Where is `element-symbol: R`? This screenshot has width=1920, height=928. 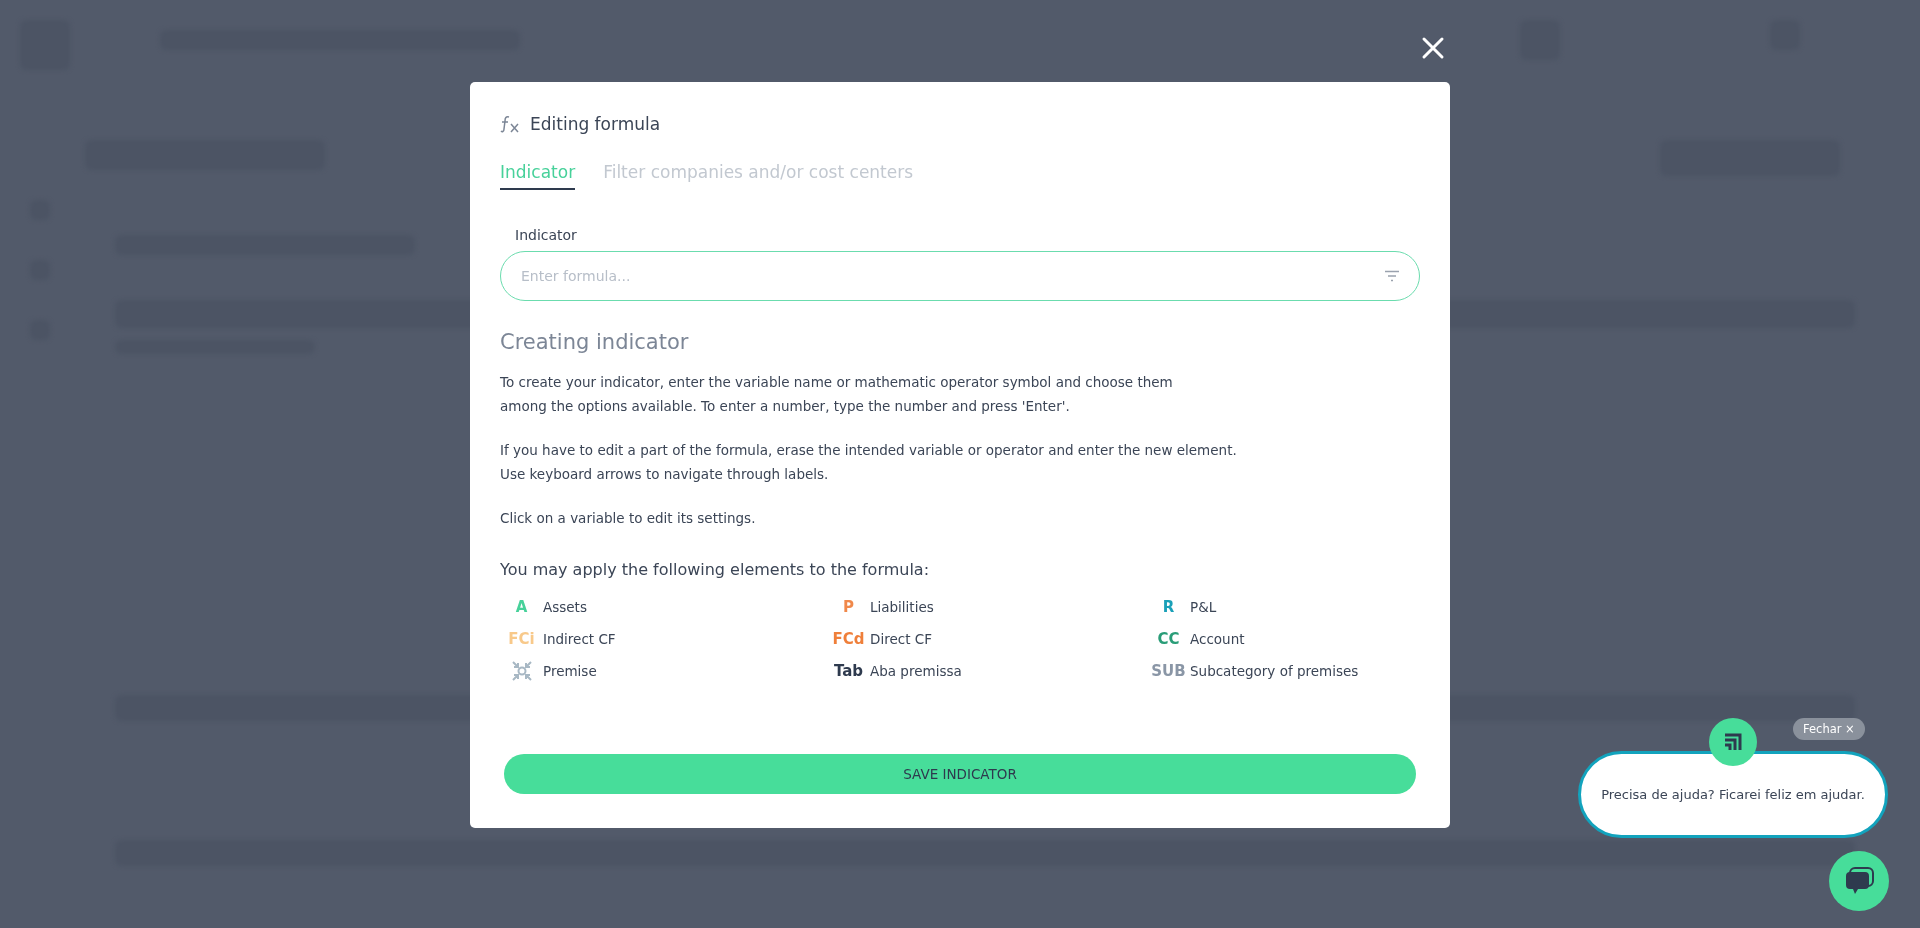
element-symbol: R is located at coordinates (1168, 607).